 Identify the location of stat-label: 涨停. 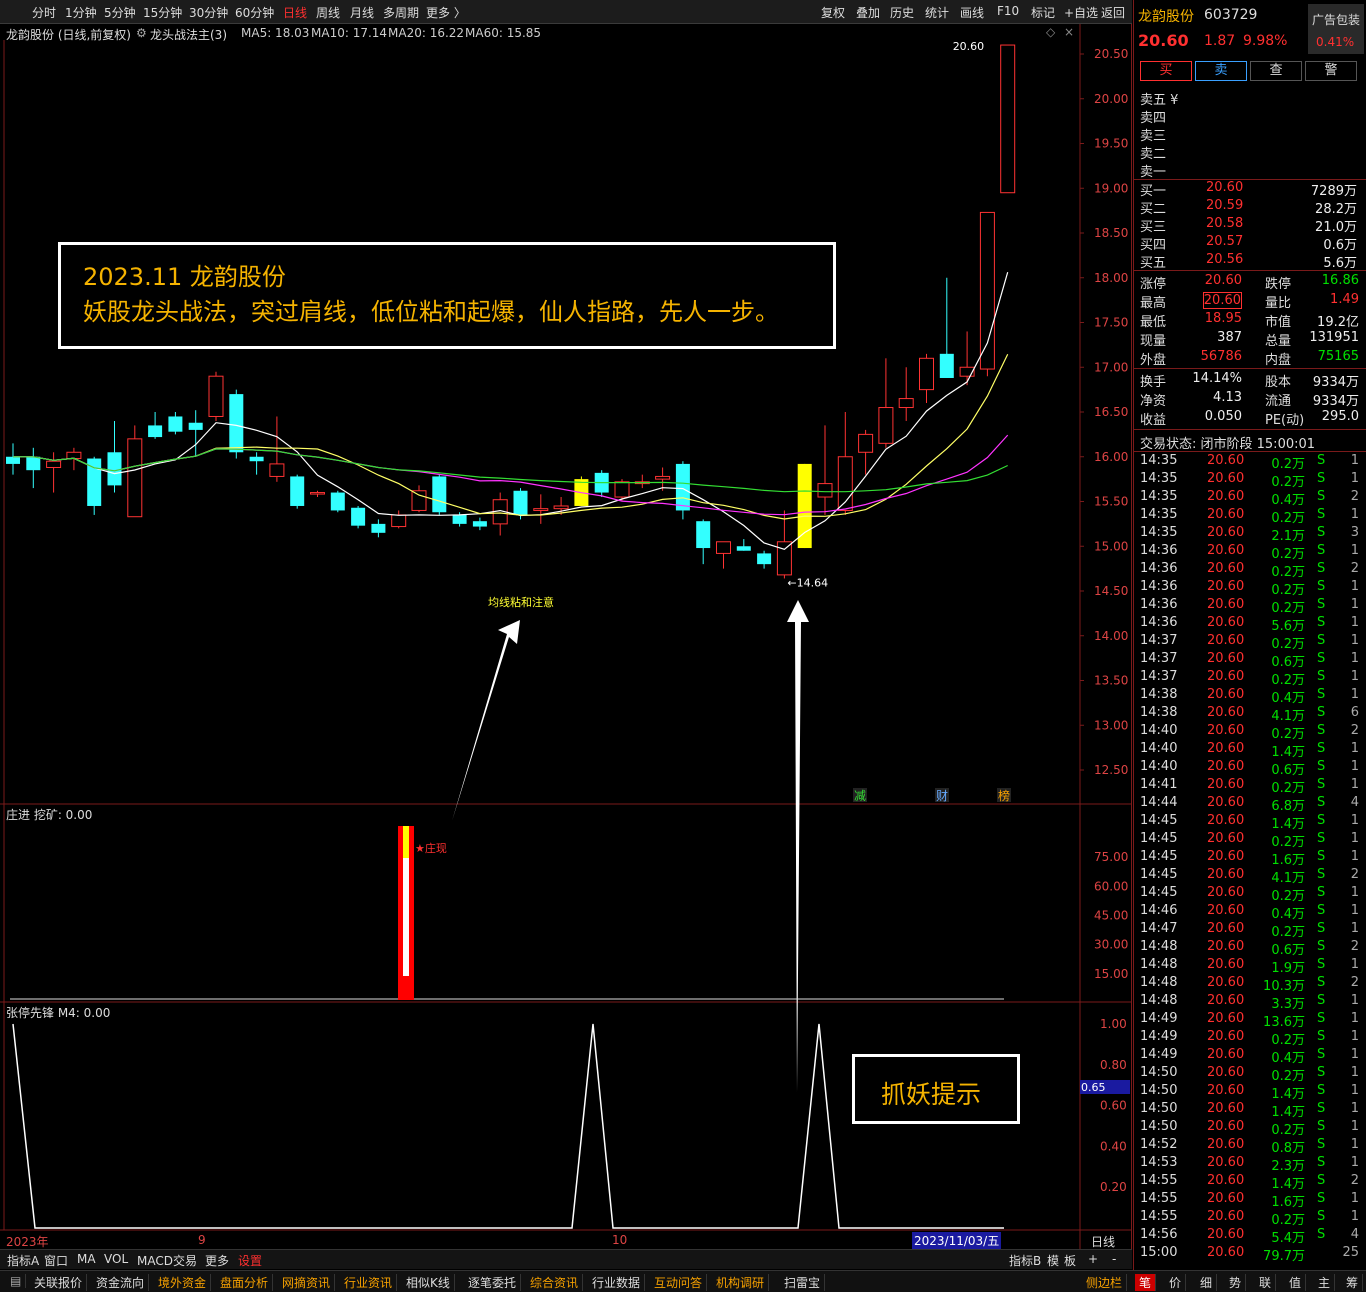
(1153, 284).